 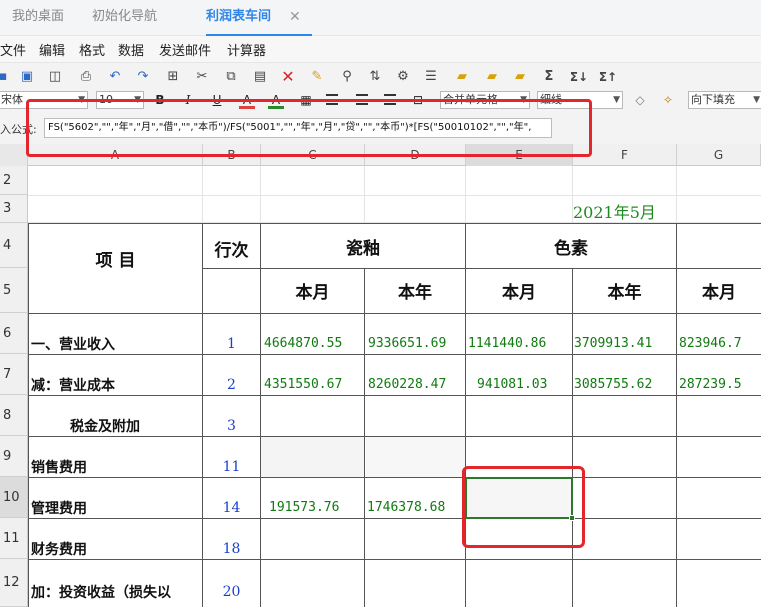 What do you see at coordinates (640, 100) in the screenshot?
I see `eraser-icon: ◇` at bounding box center [640, 100].